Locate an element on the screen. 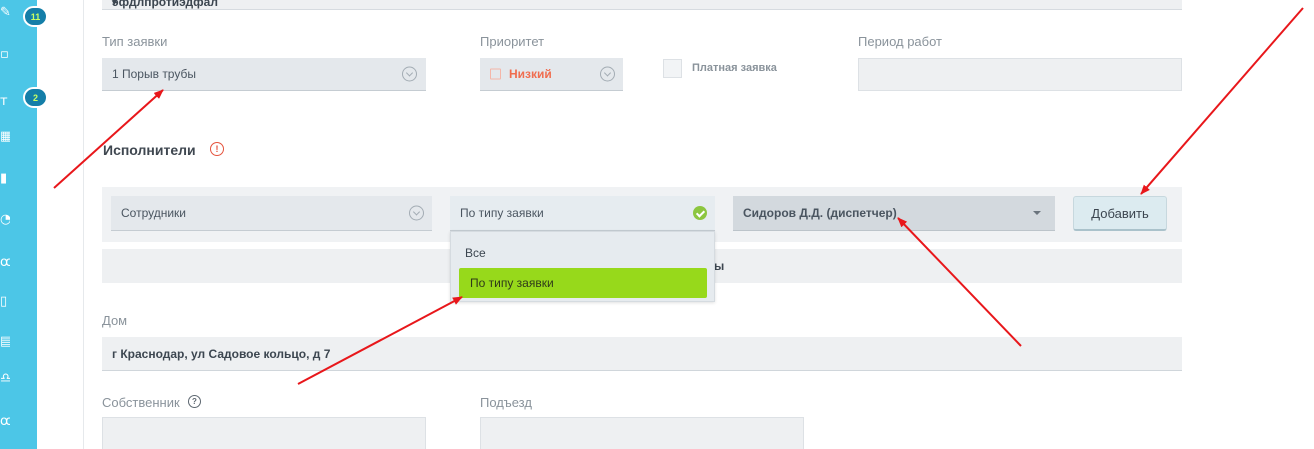  list-icon: ▮ is located at coordinates (5, 179).